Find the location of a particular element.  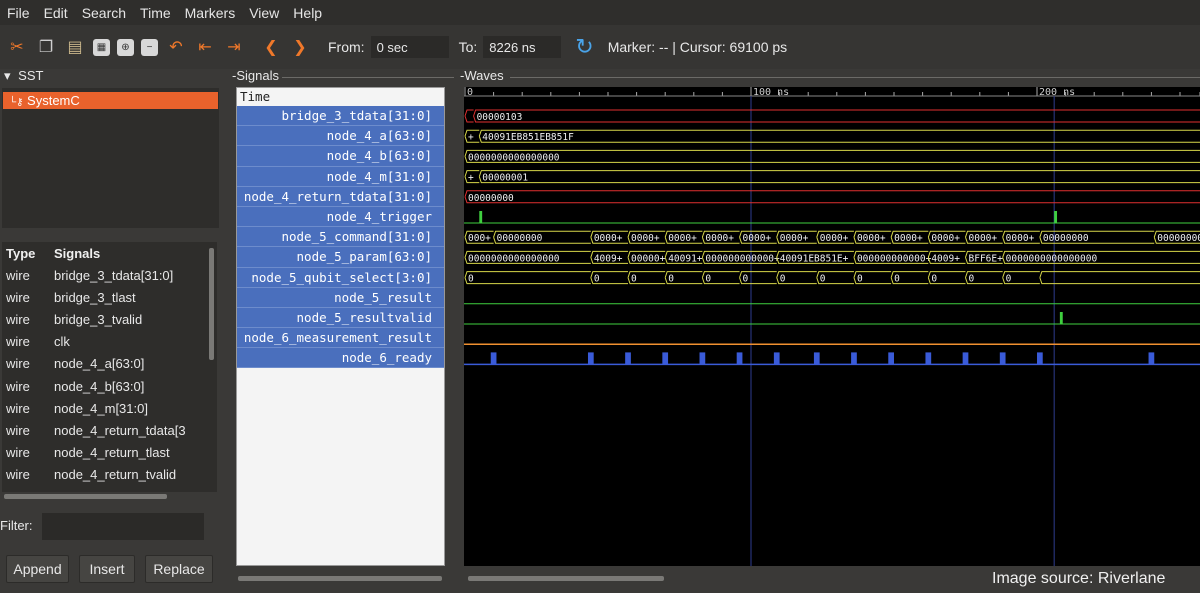

to-field: 8226 ns is located at coordinates (522, 47).